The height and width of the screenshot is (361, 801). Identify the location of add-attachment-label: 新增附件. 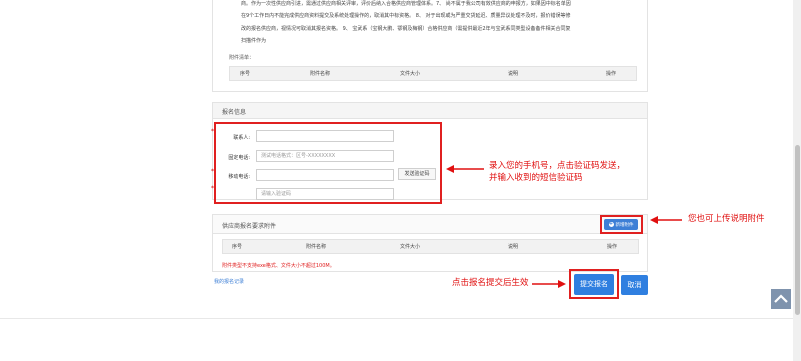
(624, 225).